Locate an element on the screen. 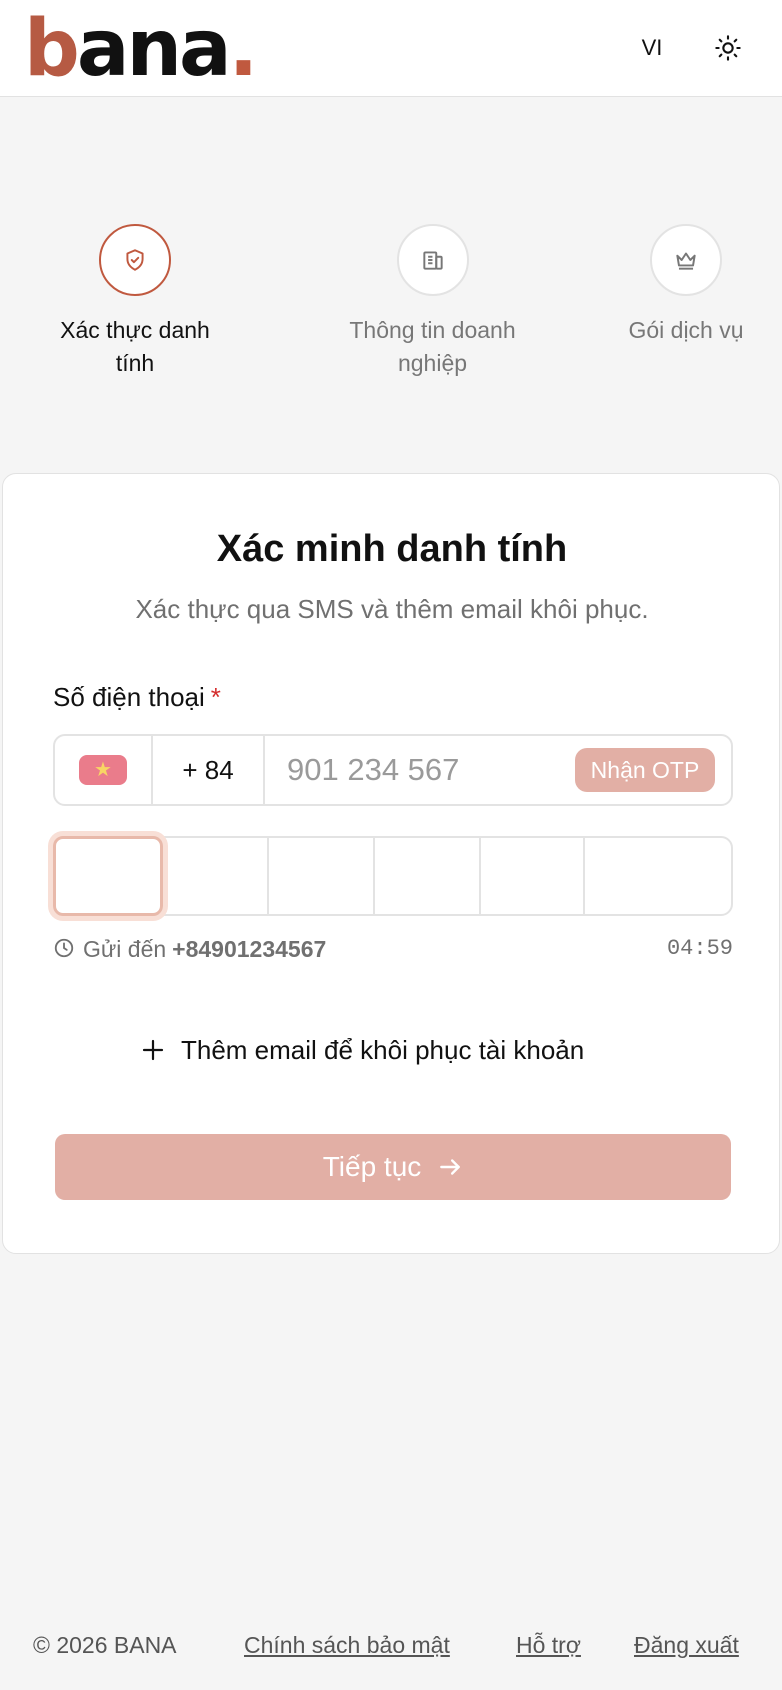  phone-input-group: ★ + 84 Nhận OTP is located at coordinates (393, 770).